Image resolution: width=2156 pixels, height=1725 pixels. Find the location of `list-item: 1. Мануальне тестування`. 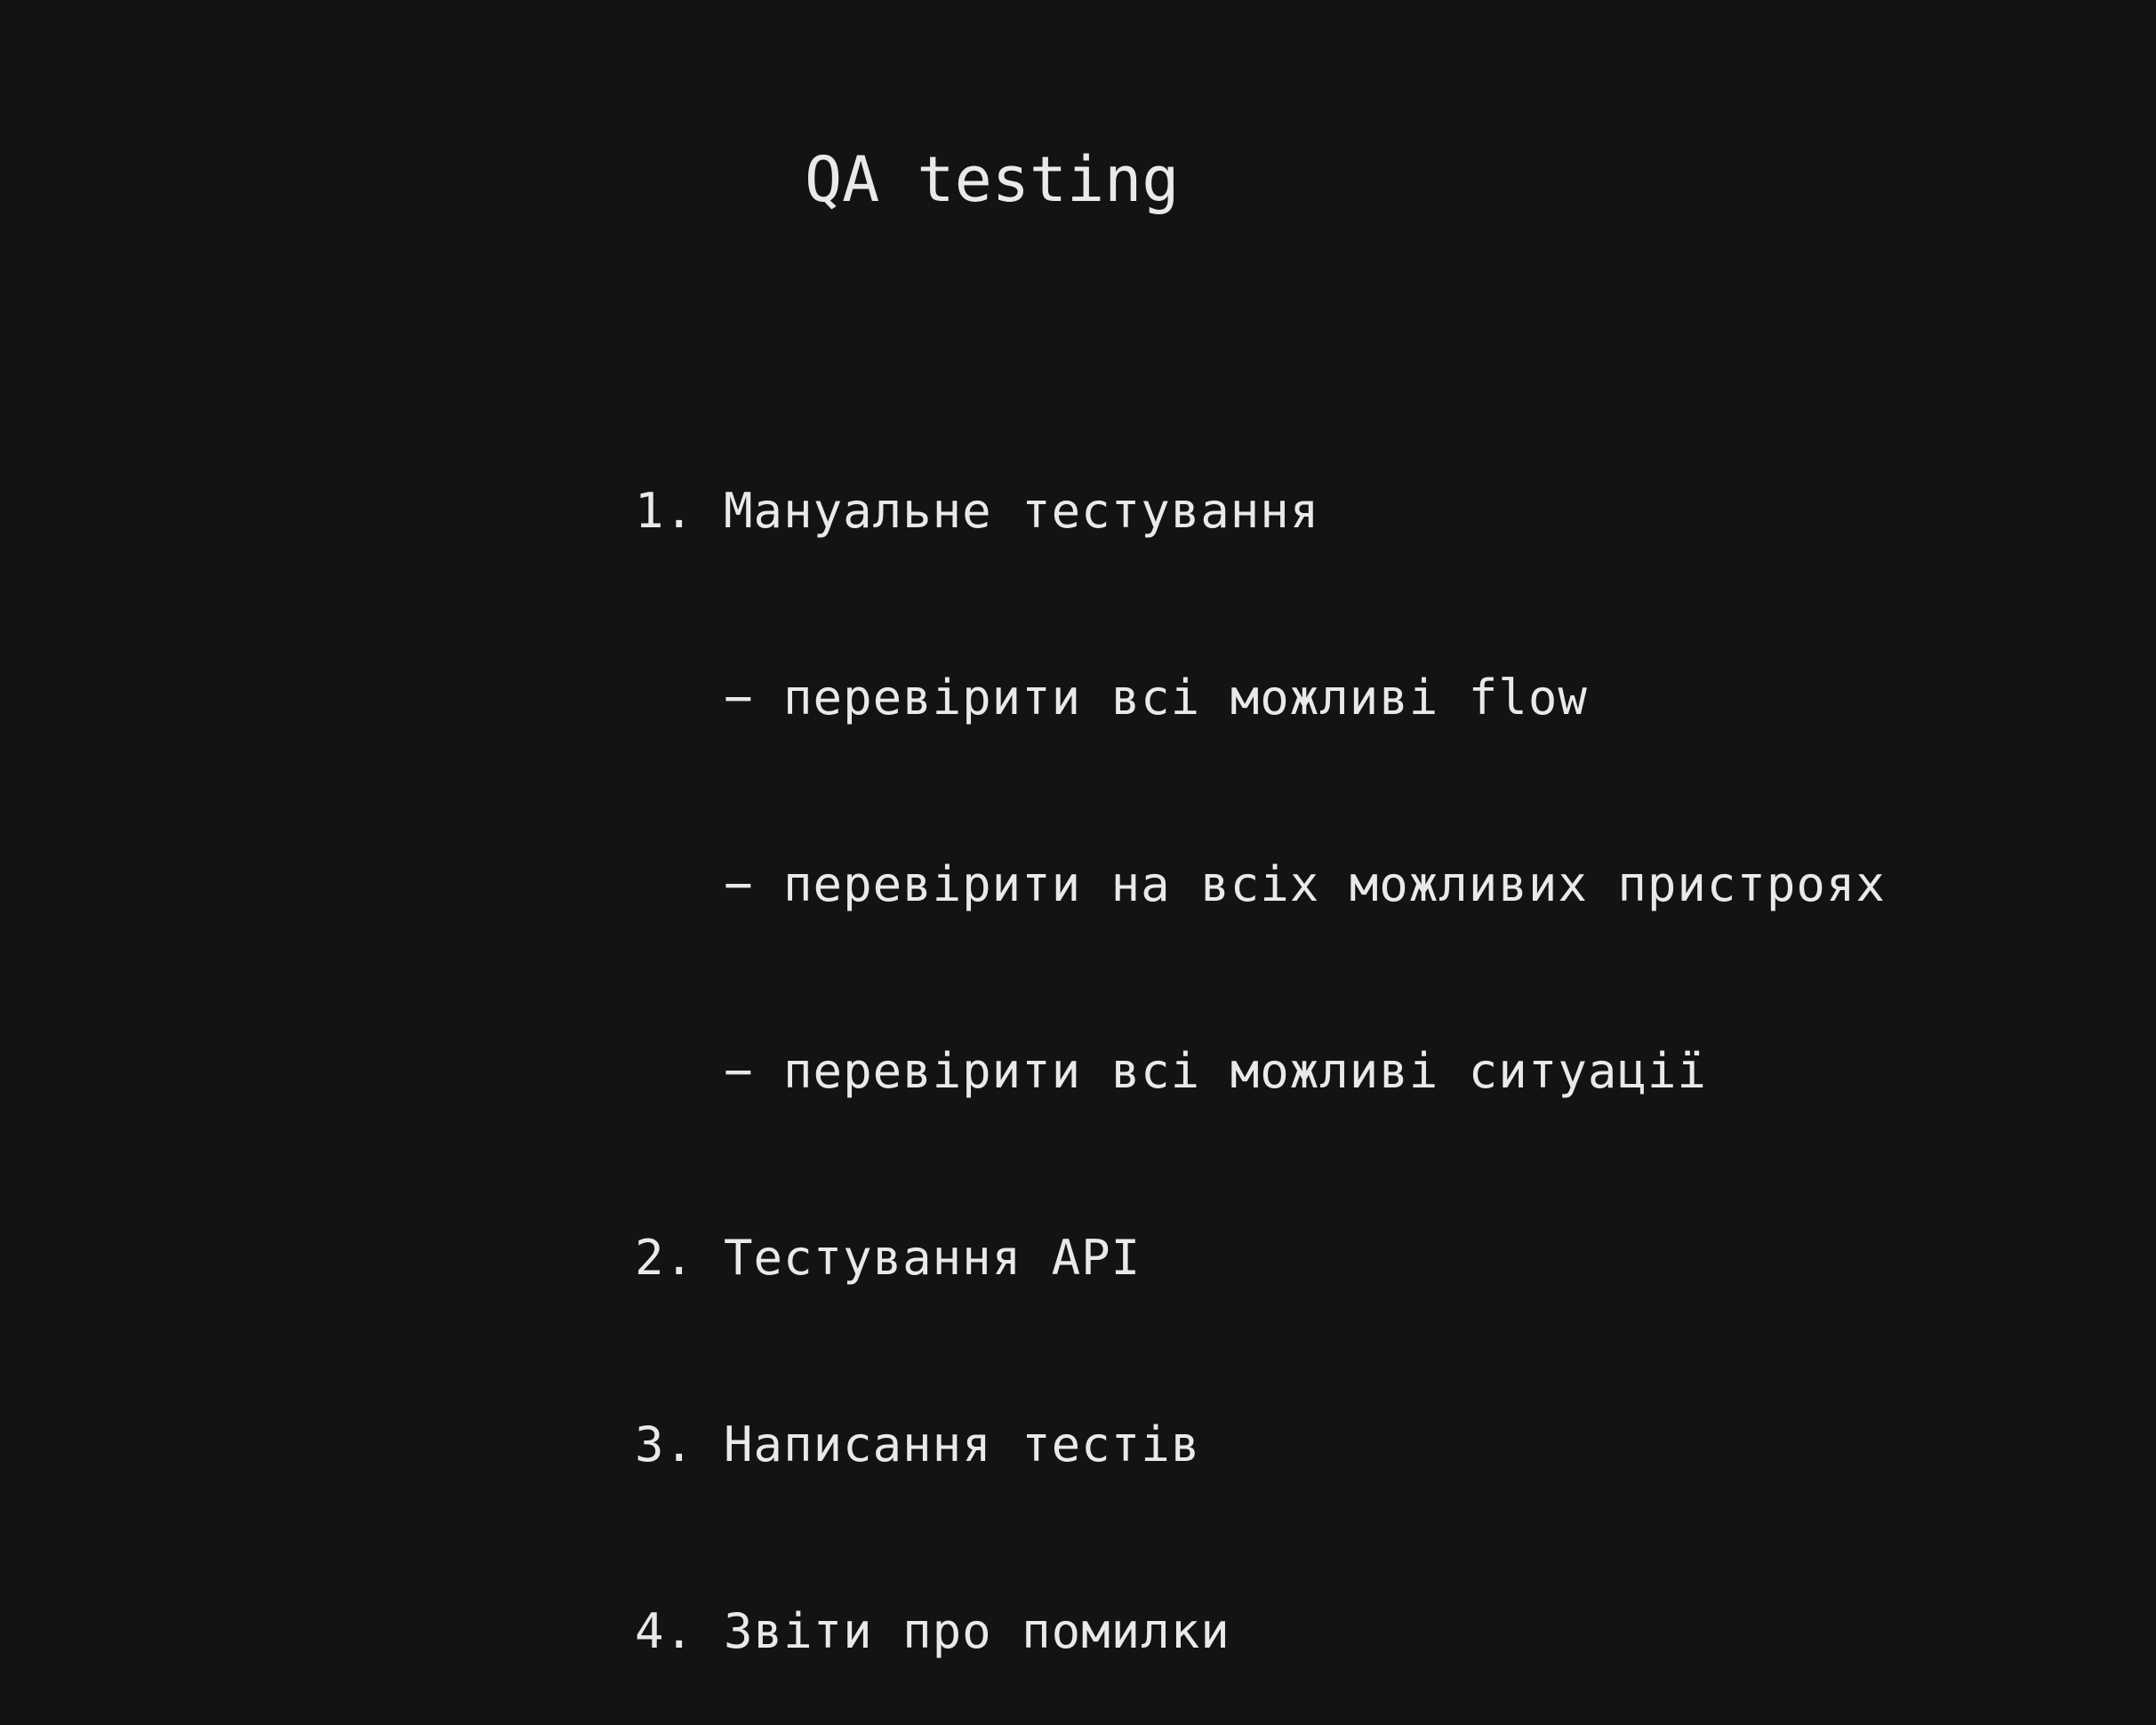

list-item: 1. Мануальне тестування is located at coordinates (1201, 478).